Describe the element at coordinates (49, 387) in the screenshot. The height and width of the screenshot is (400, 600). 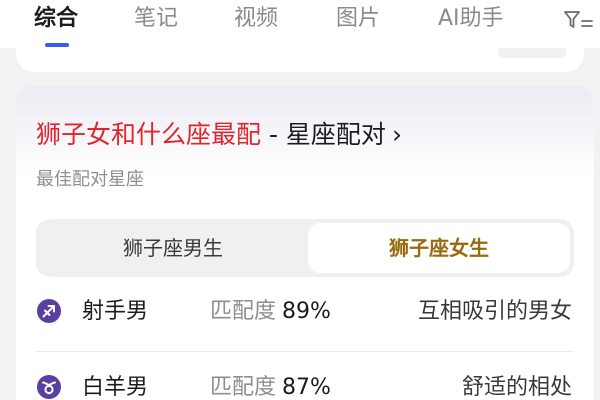
I see `aries-icon` at that location.